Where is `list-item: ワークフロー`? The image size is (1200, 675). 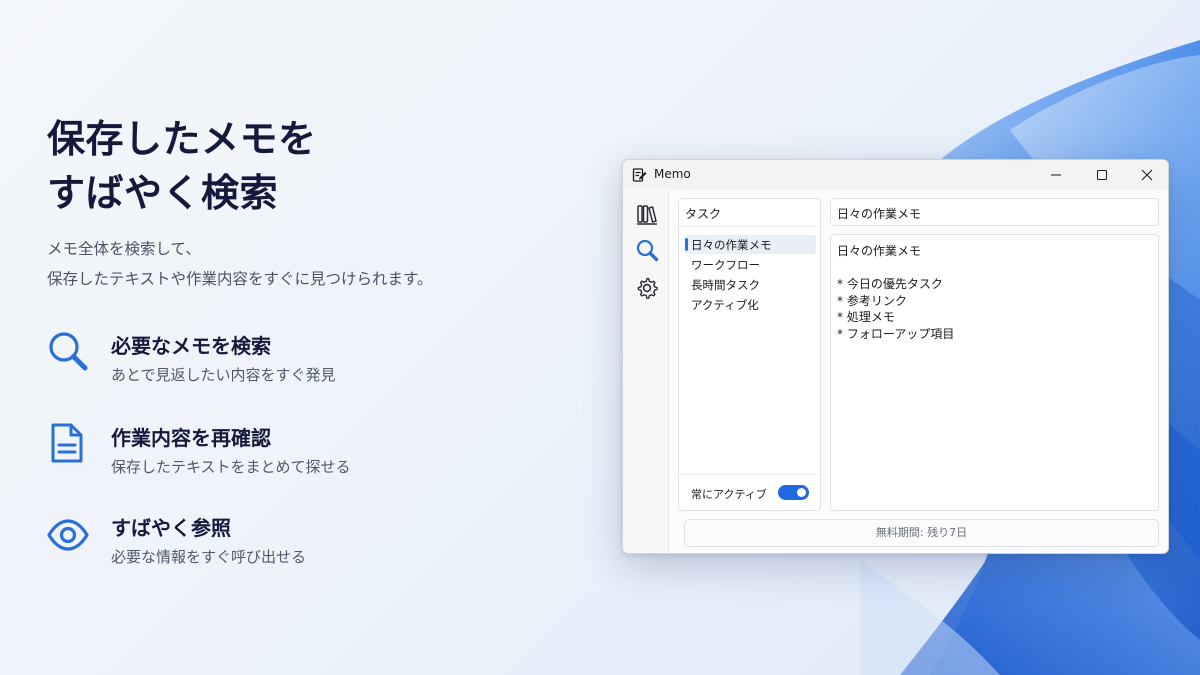 list-item: ワークフロー is located at coordinates (750, 264).